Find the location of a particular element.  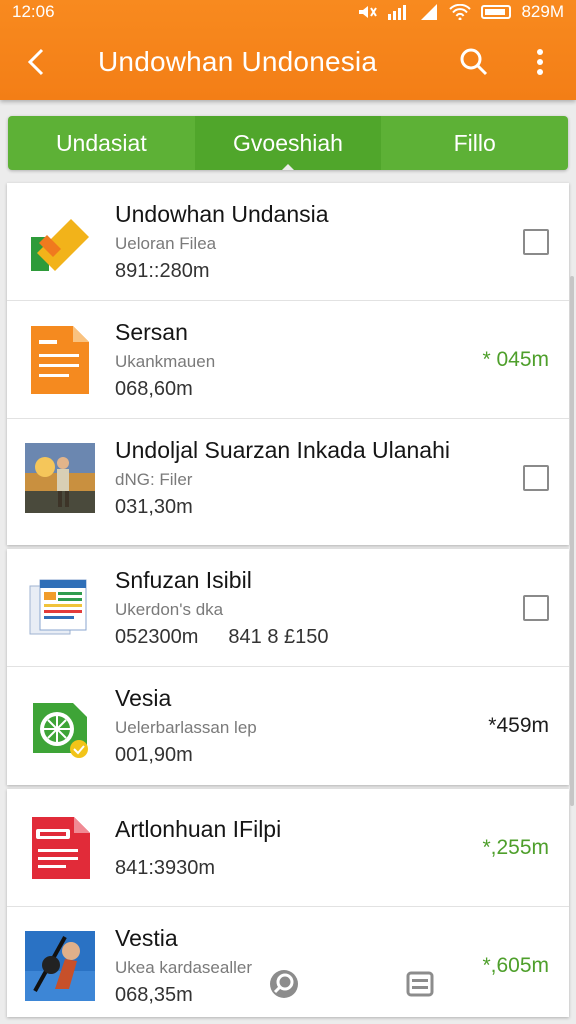

file-title: Artlonhuan IFilpi is located at coordinates (198, 828).